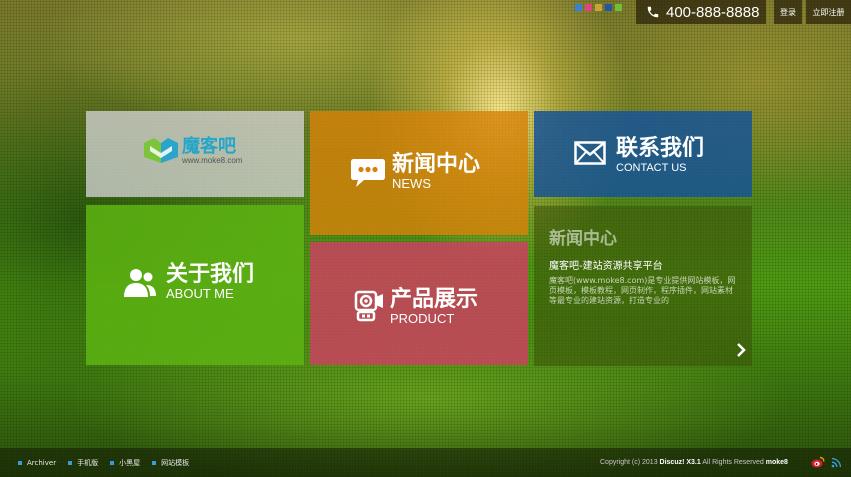  What do you see at coordinates (434, 299) in the screenshot?
I see `product-title: 产品展示` at bounding box center [434, 299].